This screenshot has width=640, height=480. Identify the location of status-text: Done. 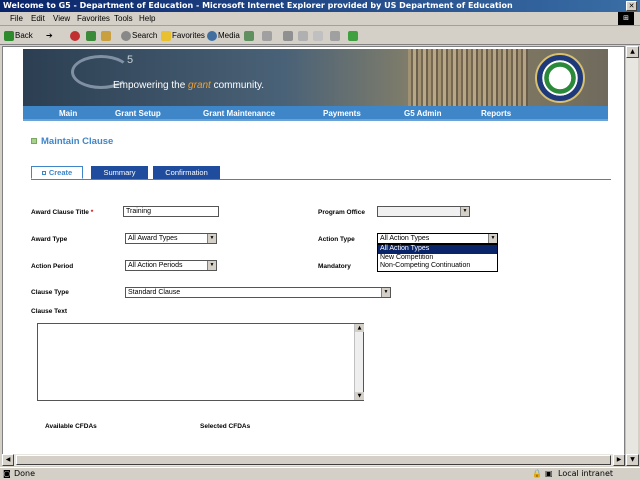
(25, 473).